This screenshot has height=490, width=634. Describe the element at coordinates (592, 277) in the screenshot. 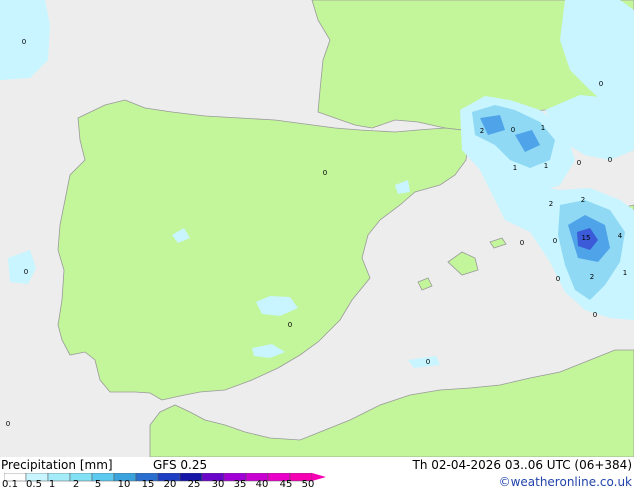

I see `label-sardinia-c: 2` at that location.